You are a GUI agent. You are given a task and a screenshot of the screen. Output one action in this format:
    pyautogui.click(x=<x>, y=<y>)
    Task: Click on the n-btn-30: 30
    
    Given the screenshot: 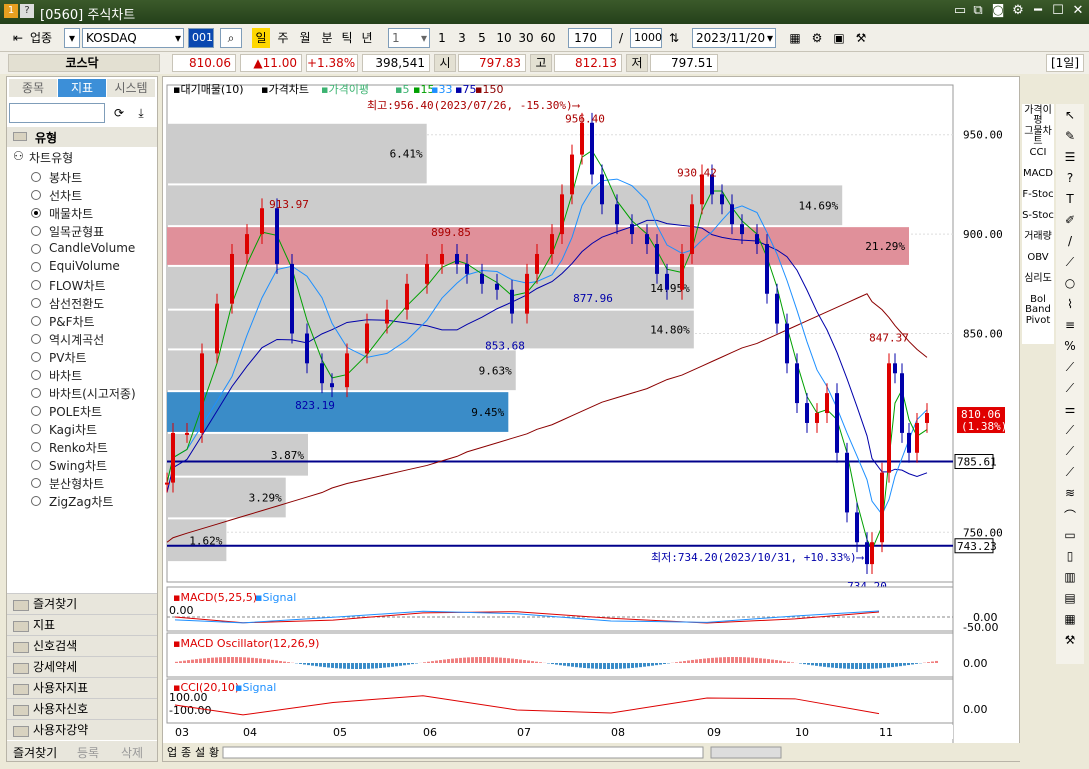 What is the action you would take?
    pyautogui.click(x=526, y=38)
    